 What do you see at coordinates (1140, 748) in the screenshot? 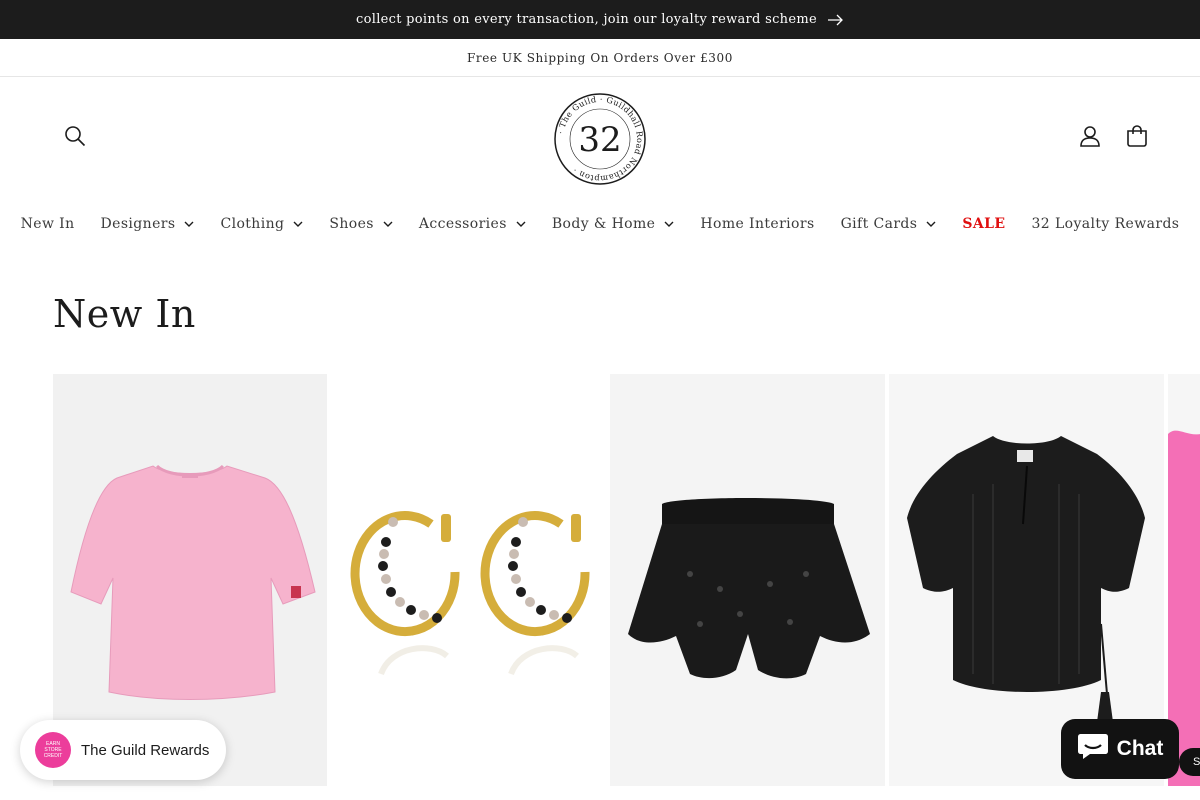
I see `chat-label: Chat` at bounding box center [1140, 748].